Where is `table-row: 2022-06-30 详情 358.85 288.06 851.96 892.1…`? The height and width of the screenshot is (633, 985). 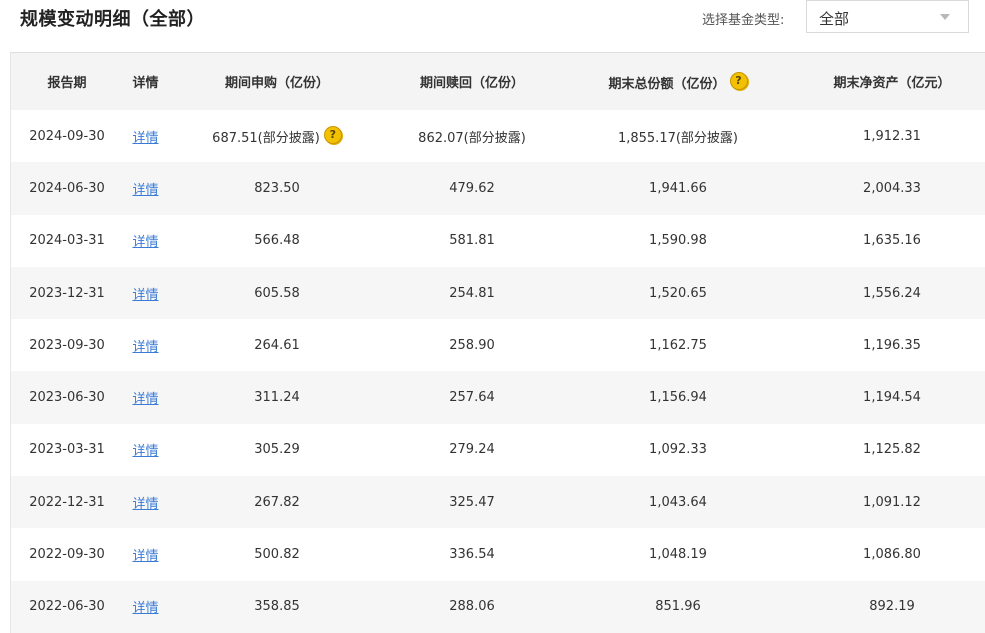
table-row: 2022-06-30 详情 358.85 288.06 851.96 892.1… is located at coordinates (498, 606).